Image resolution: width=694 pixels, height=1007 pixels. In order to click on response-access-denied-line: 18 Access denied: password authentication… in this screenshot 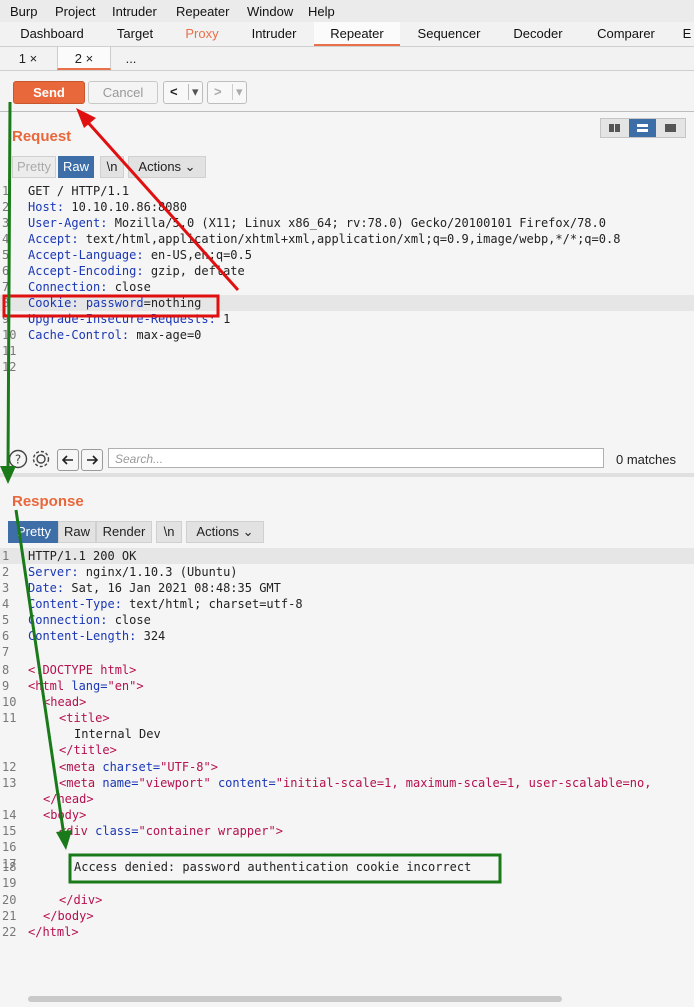, I will do `click(237, 867)`.